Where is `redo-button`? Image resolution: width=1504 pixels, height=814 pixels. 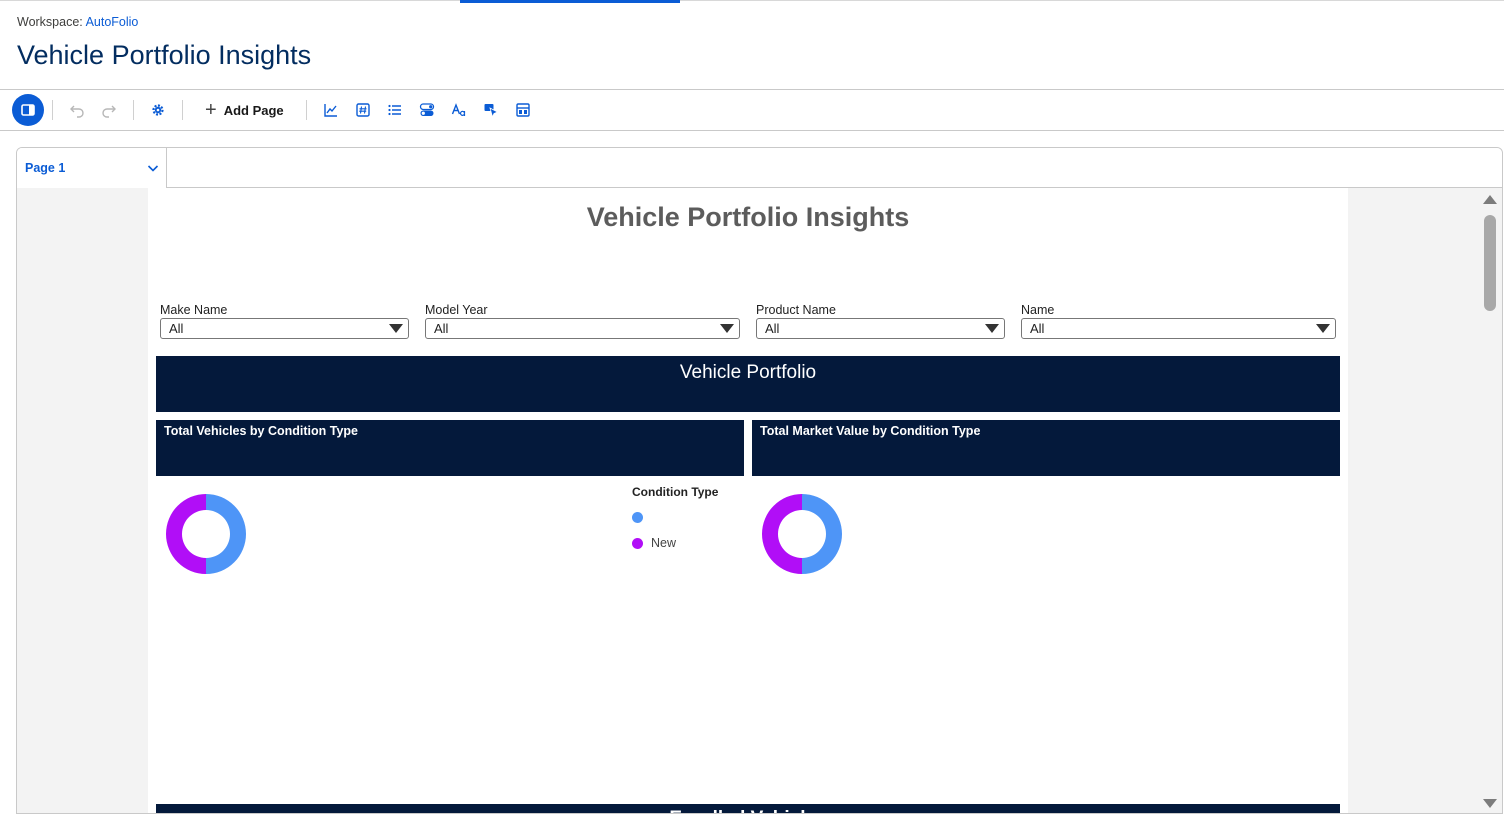 redo-button is located at coordinates (109, 110).